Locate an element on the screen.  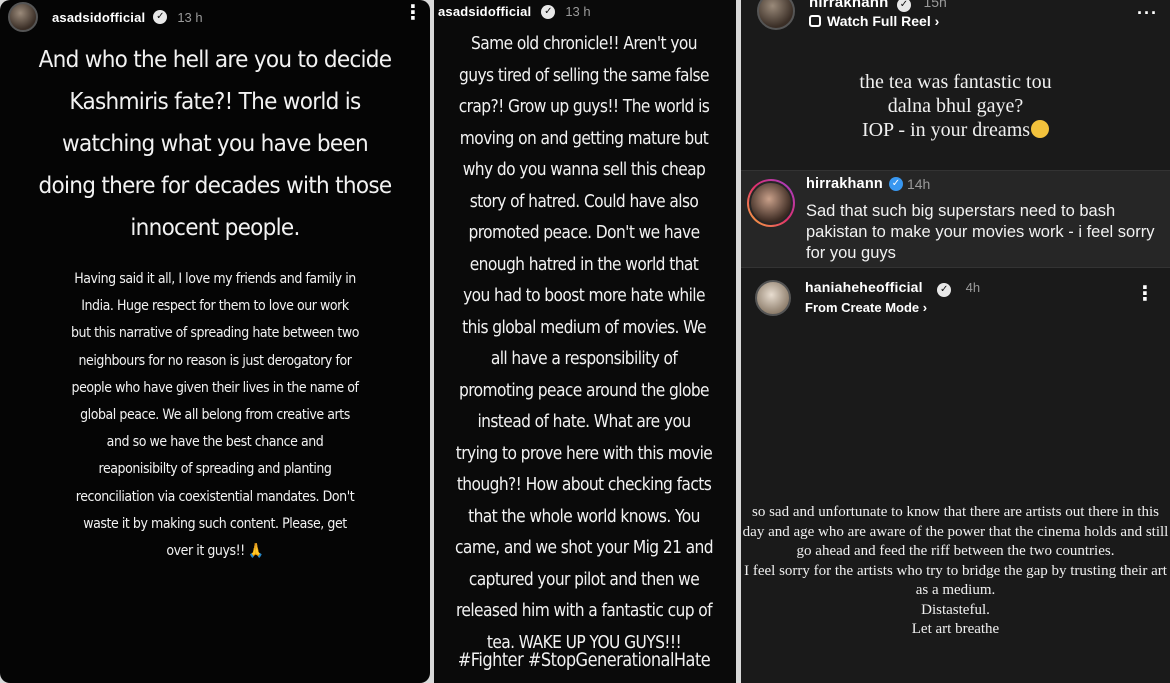
story-header: hirrakhann ✓ 15h Watch Full Reel › is located at coordinates (852, 15).